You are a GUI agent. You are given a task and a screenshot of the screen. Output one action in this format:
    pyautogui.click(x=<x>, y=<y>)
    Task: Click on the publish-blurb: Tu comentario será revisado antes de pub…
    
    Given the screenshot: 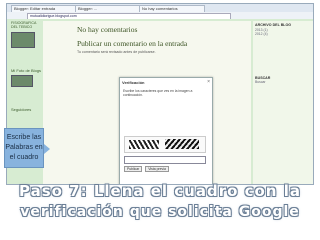 What is the action you would take?
    pyautogui.click(x=116, y=52)
    